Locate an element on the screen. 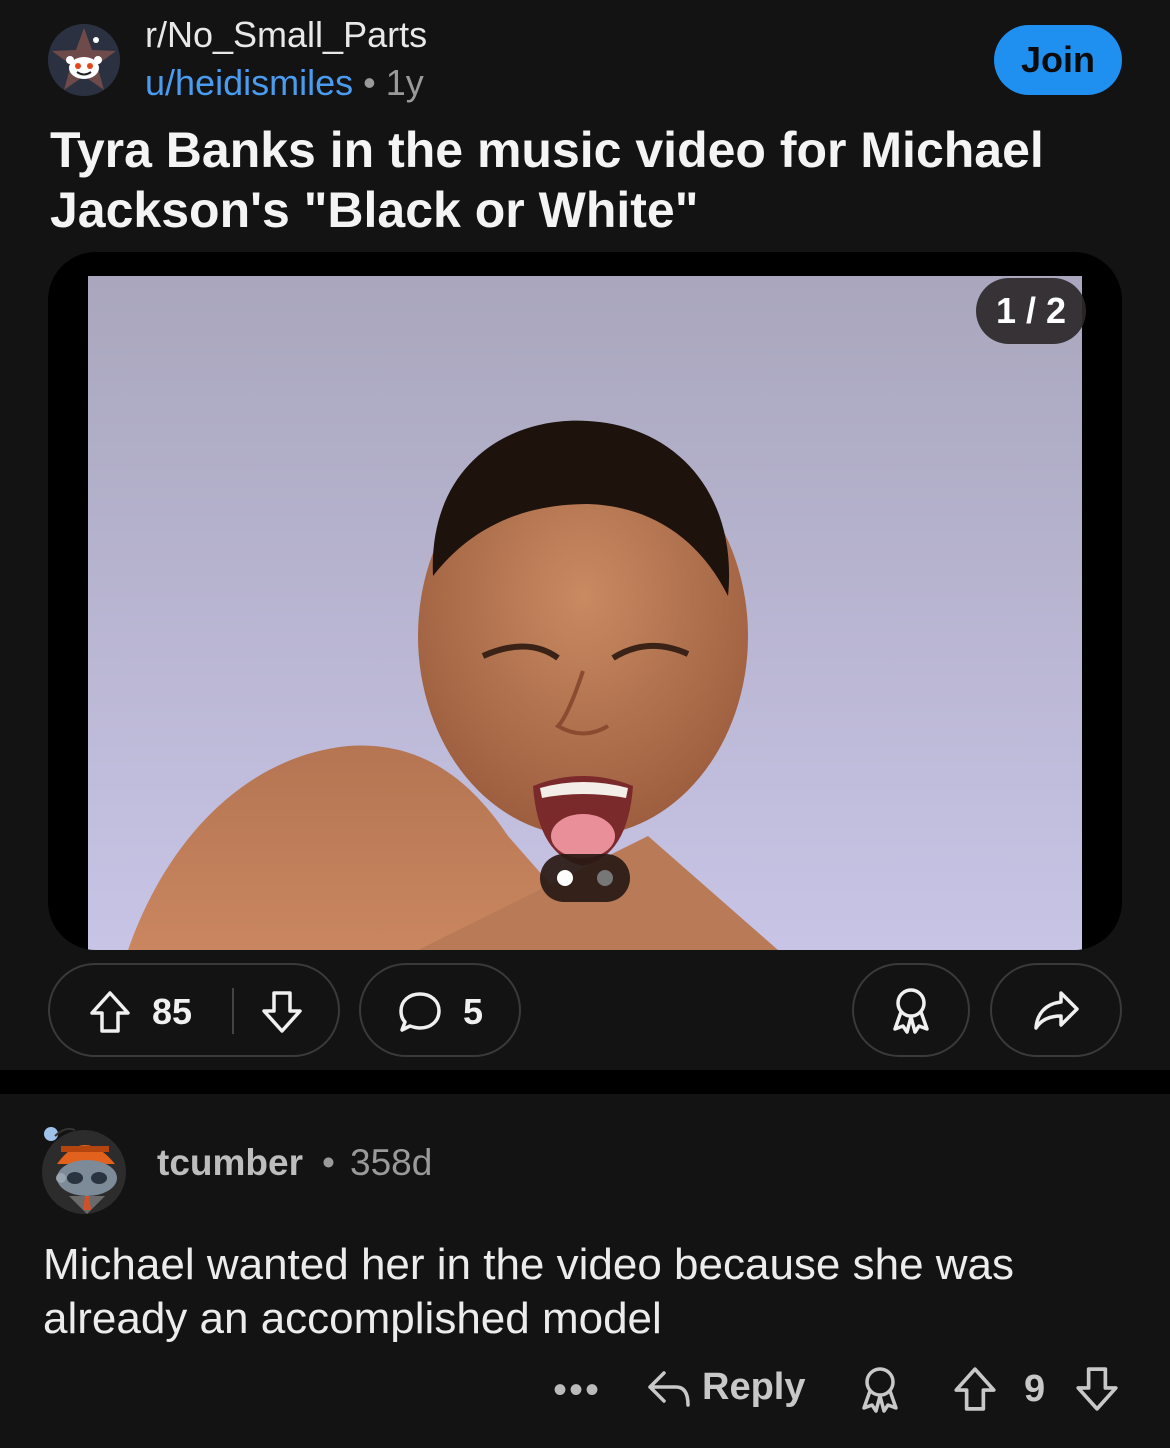  snoo-avatar-icon is located at coordinates (84, 1170).